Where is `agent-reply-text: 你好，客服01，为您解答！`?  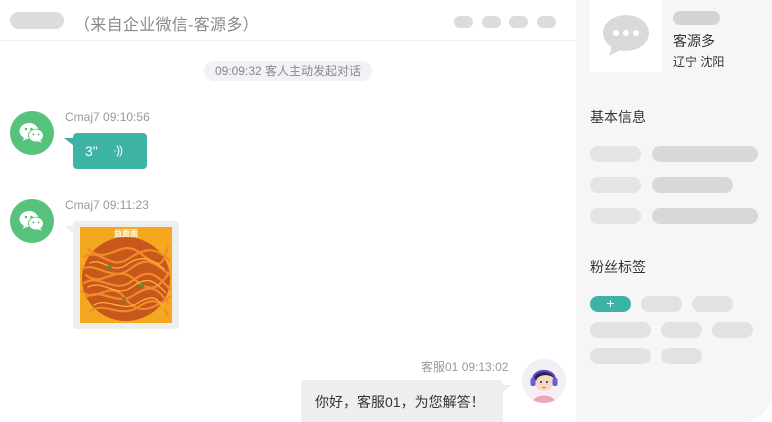 agent-reply-text: 你好，客服01，为您解答！ is located at coordinates (400, 402).